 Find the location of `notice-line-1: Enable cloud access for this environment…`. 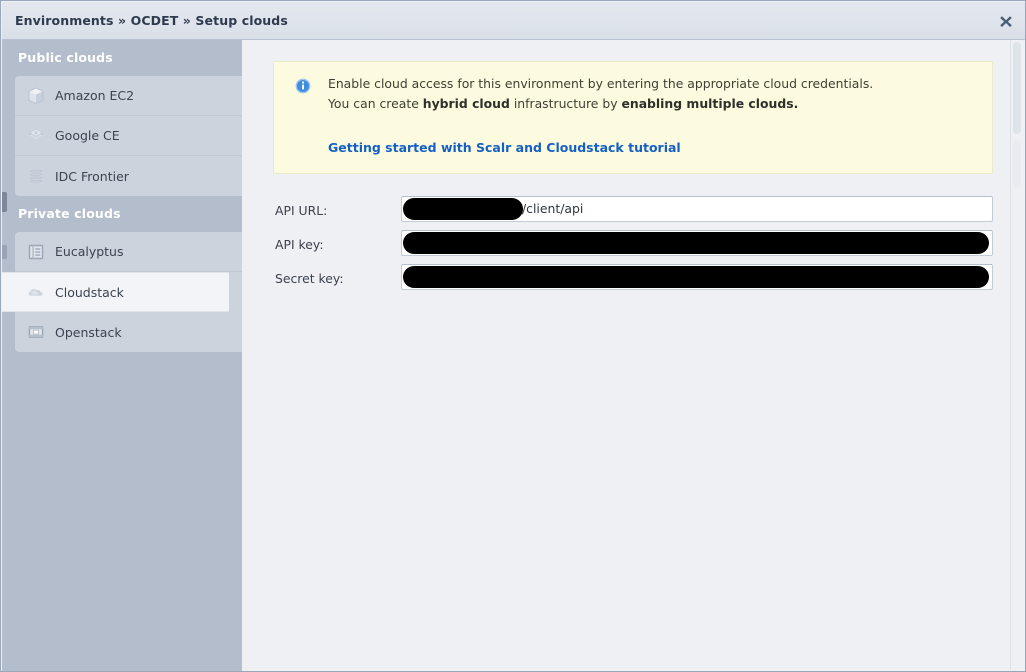

notice-line-1: Enable cloud access for this environment… is located at coordinates (601, 83).